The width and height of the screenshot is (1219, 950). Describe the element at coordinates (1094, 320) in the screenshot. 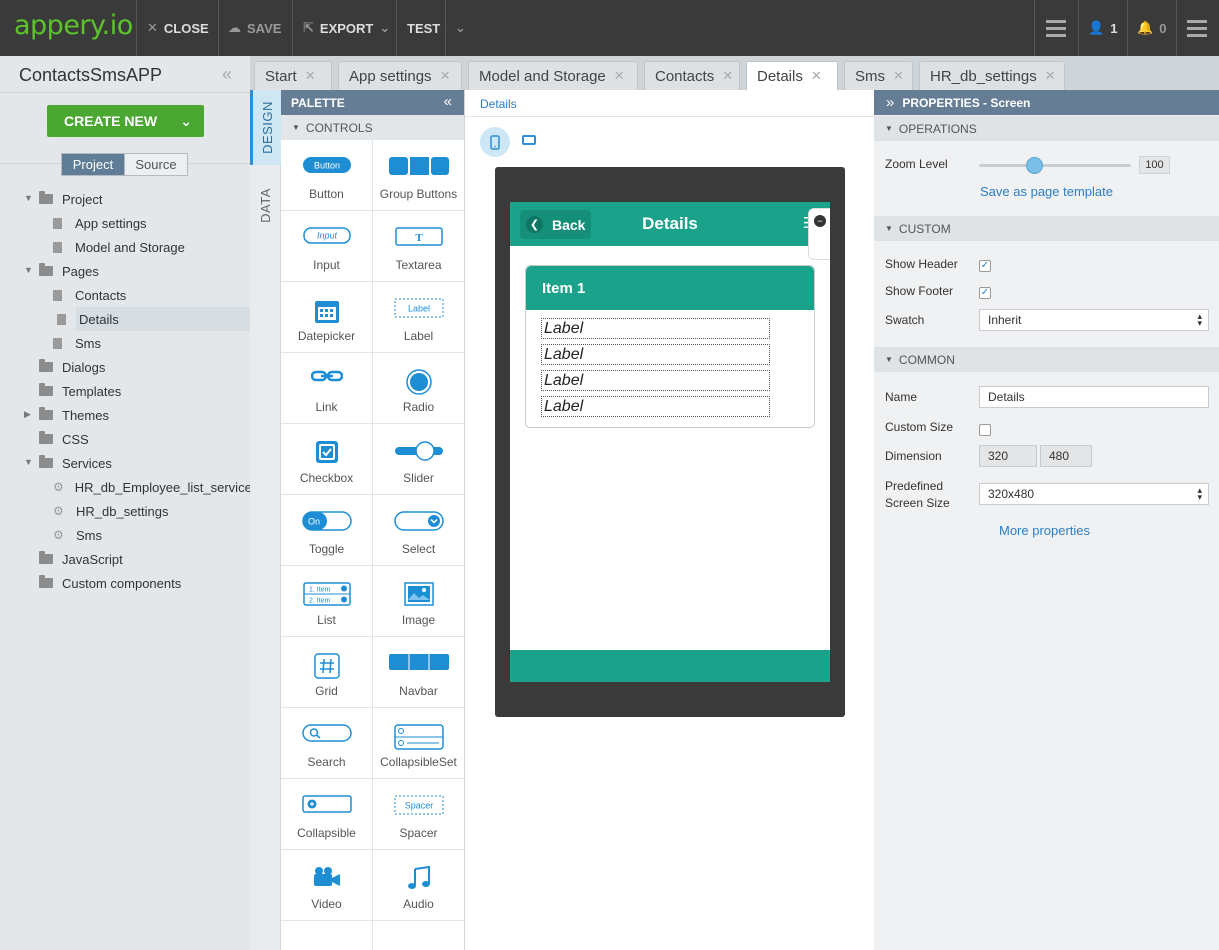

I see `swatch-select: Inherit ▴ ▾` at that location.